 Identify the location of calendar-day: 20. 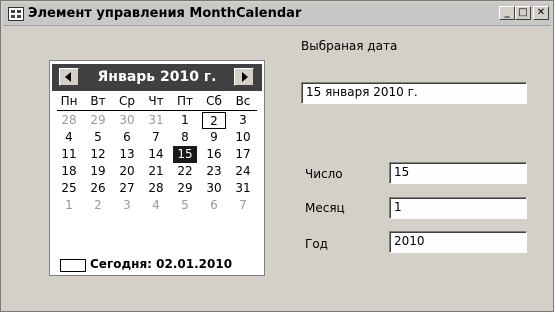
(127, 171).